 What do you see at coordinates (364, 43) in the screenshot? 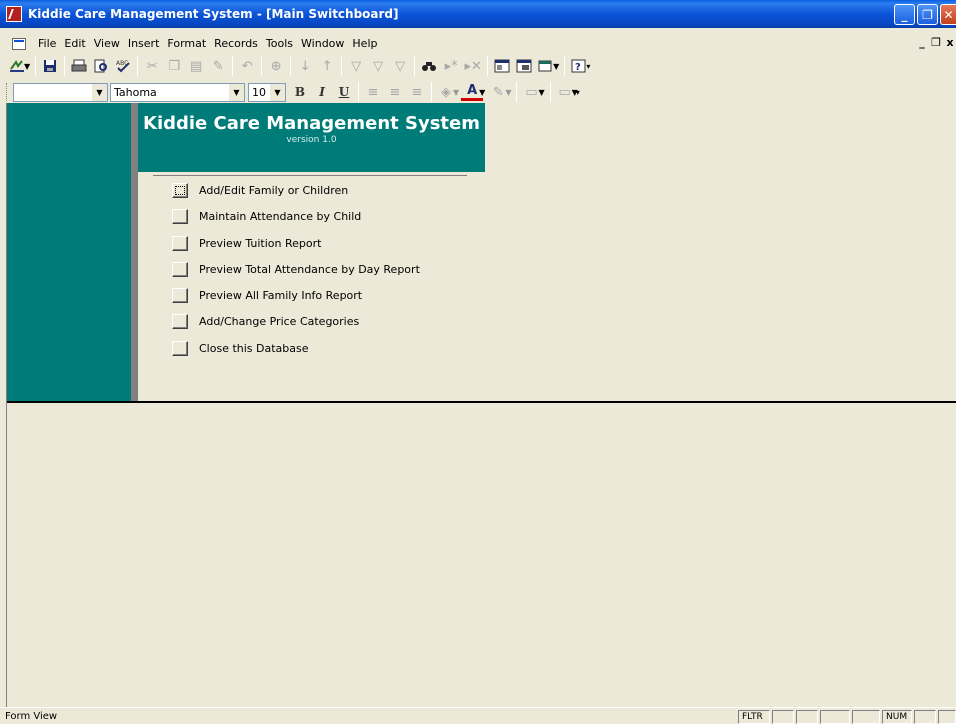
I see `menu-help: Help` at bounding box center [364, 43].